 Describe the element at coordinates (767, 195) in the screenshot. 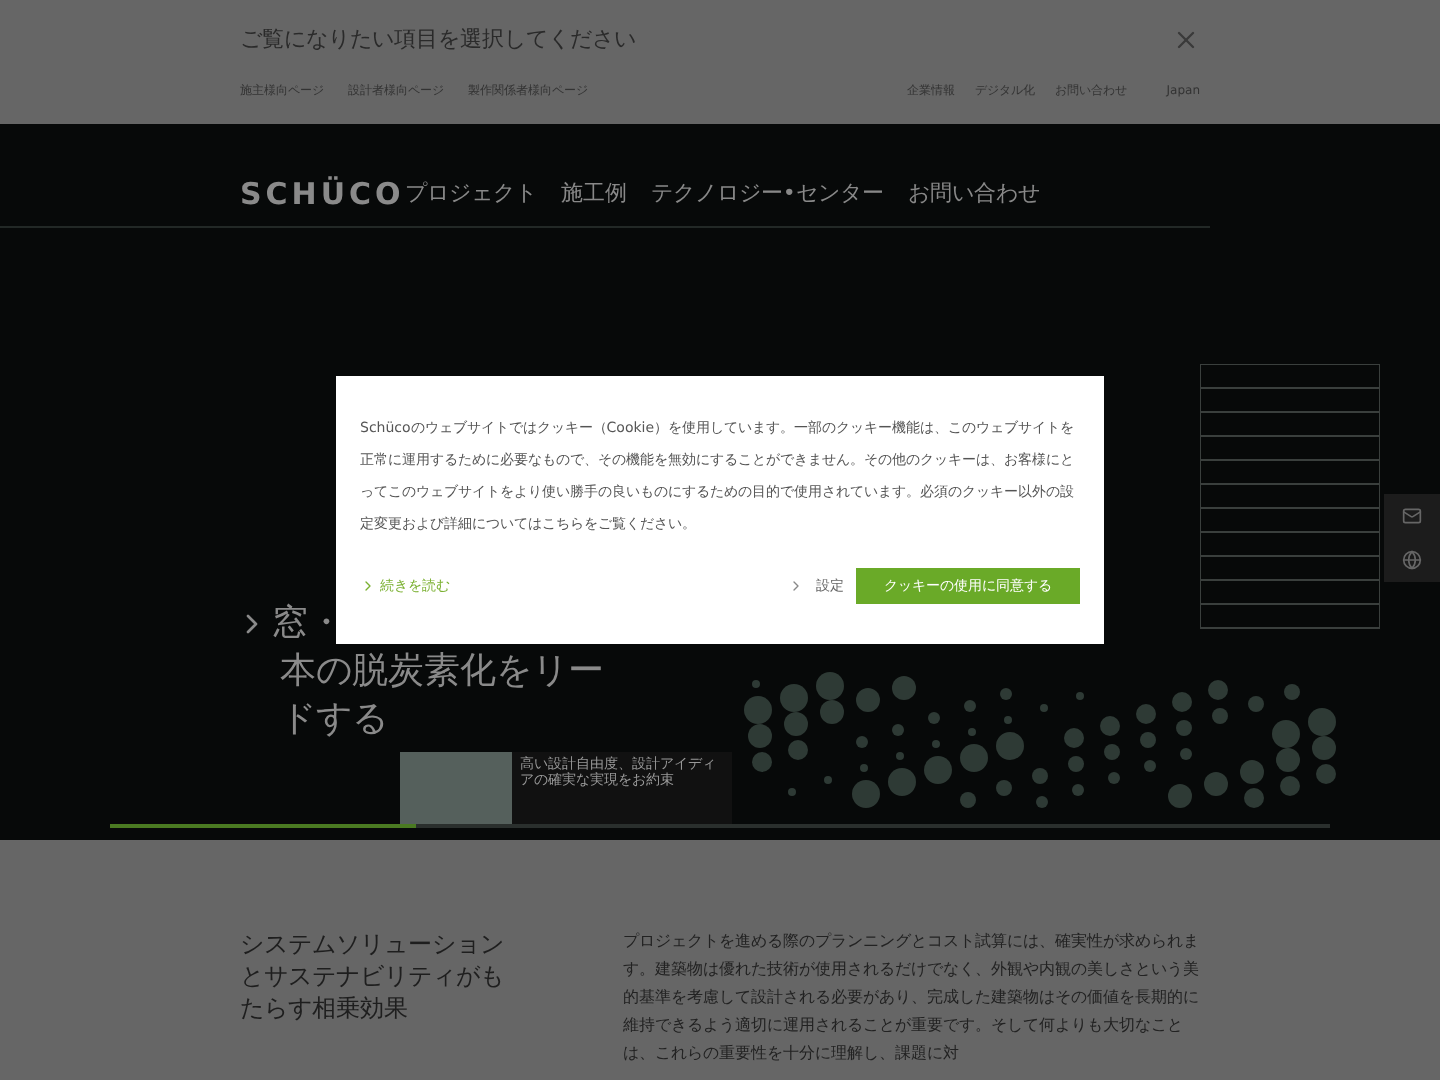

I see `nav-link: テクノロジー•センター` at that location.